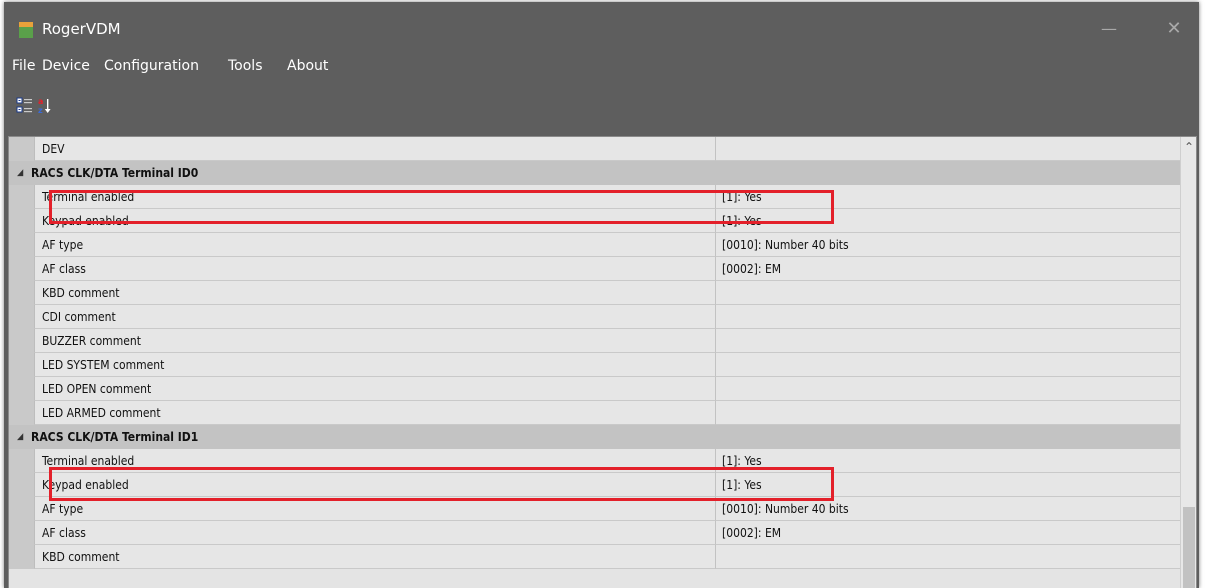 This screenshot has width=1207, height=588. I want to click on category-header: ◢ RACS CLK/DTA Terminal ID0, so click(594, 173).